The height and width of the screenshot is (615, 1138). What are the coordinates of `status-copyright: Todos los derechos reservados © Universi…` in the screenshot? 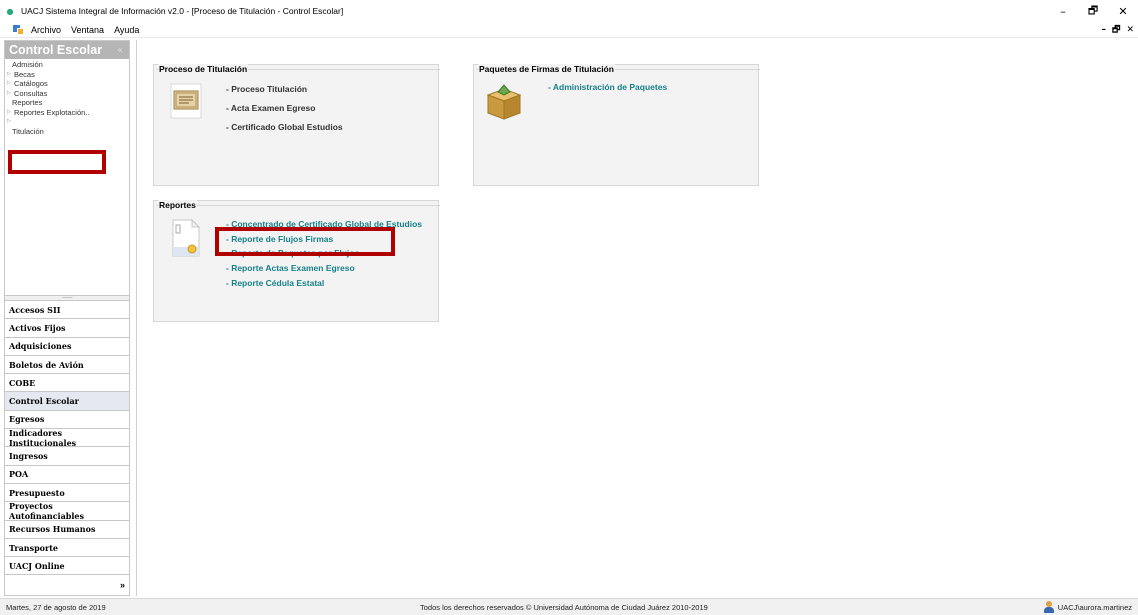 It's located at (564, 607).